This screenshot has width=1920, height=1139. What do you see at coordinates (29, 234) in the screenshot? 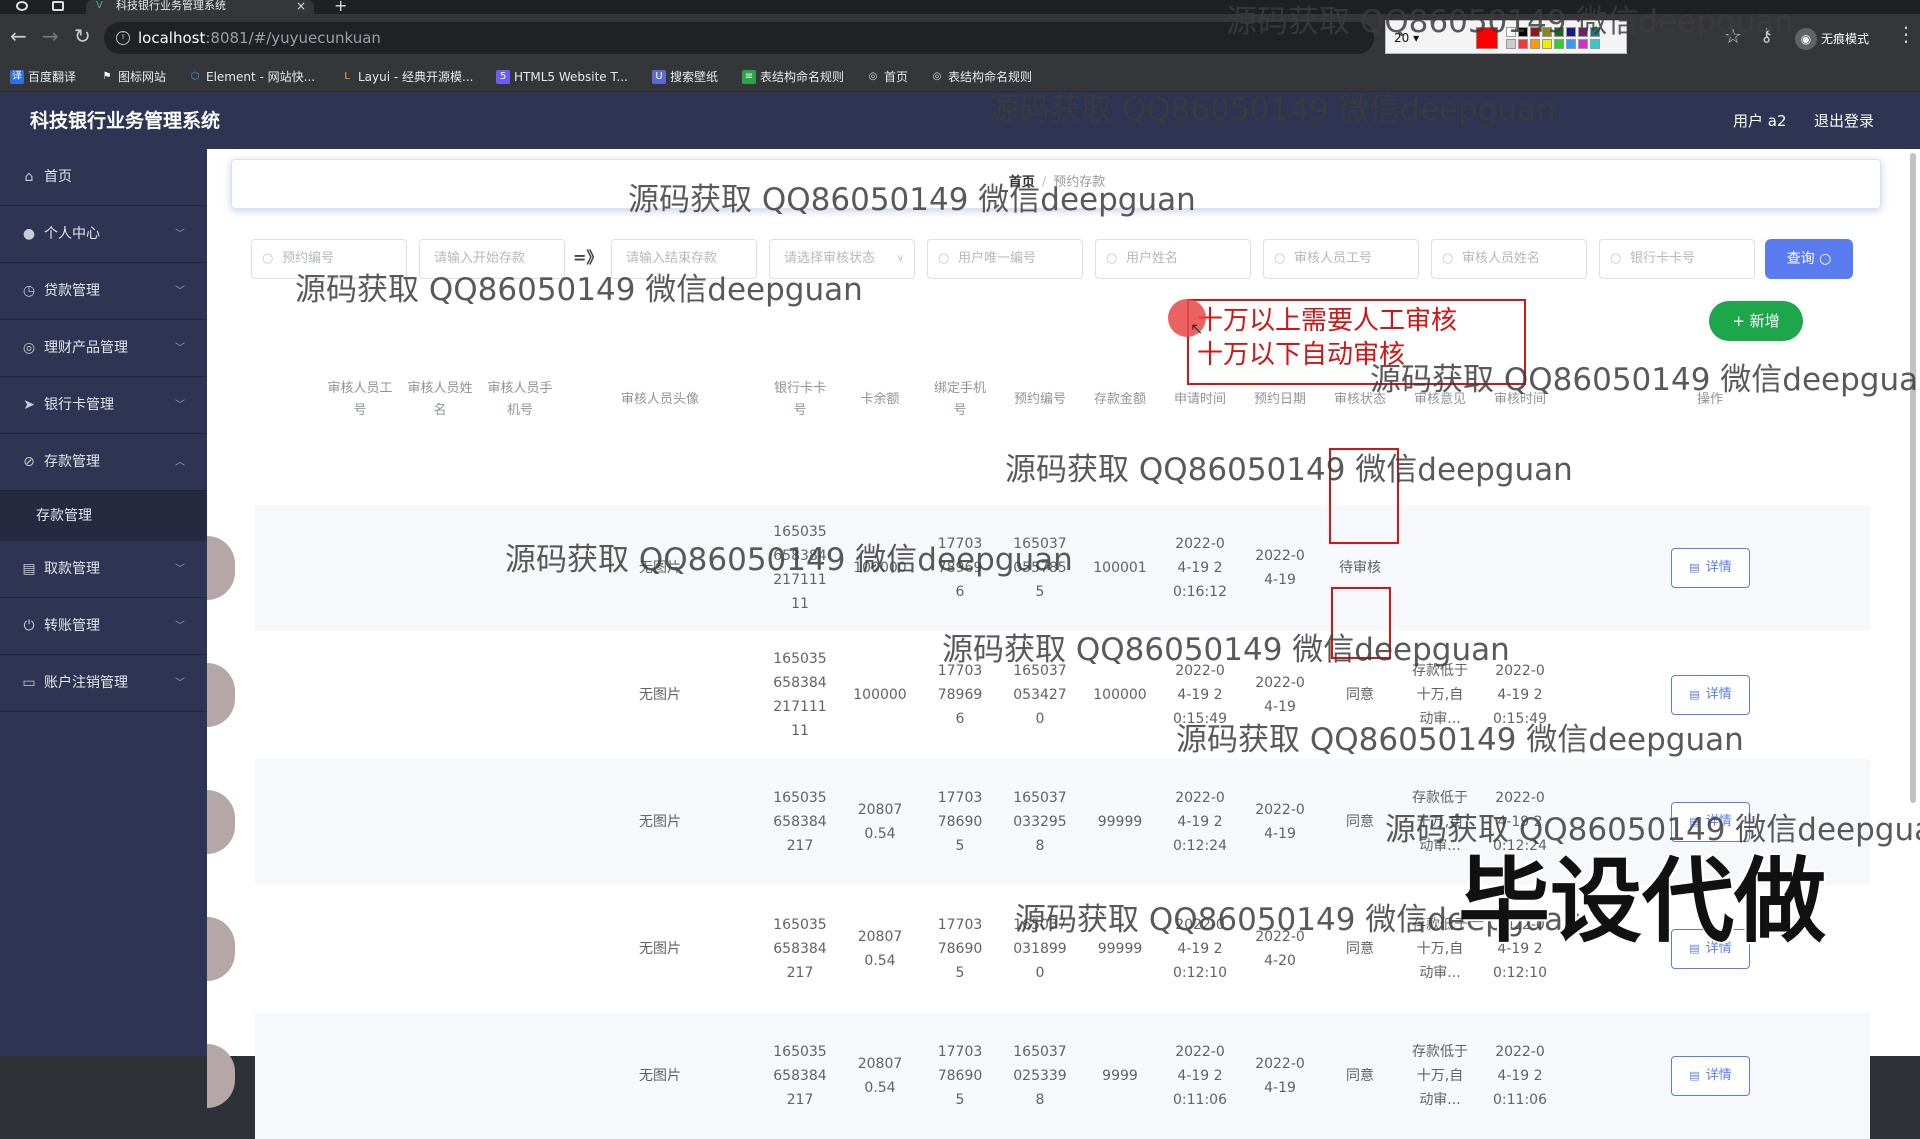
I see `user-icon: ●` at bounding box center [29, 234].